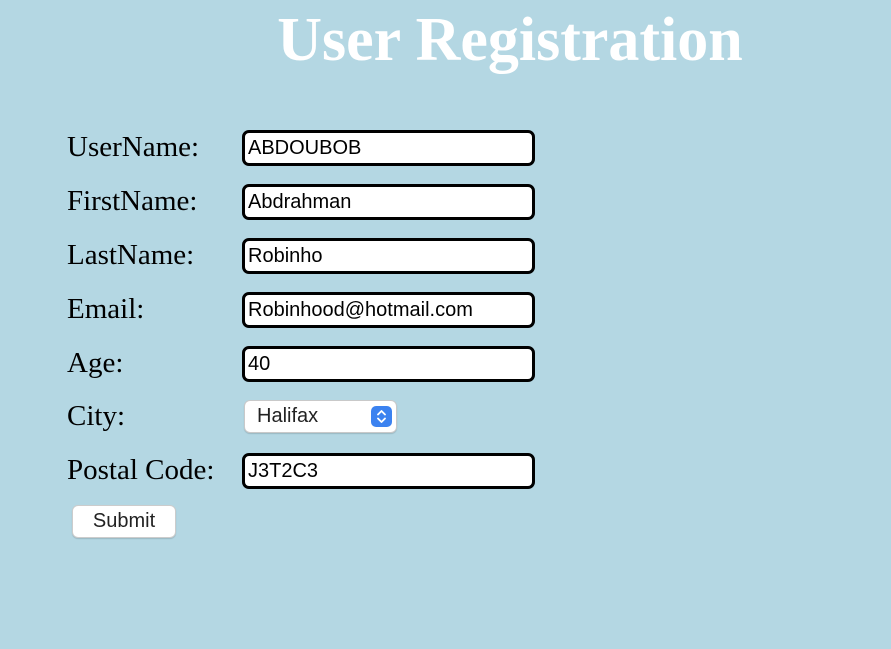 The width and height of the screenshot is (891, 649). I want to click on submit-button: Submit, so click(124, 521).